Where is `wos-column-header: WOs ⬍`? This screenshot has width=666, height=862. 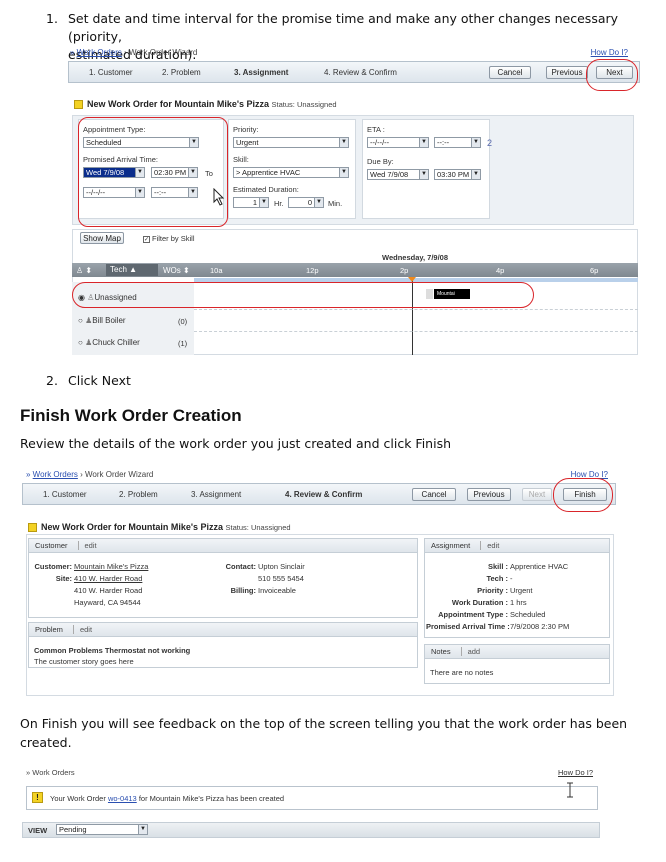
wos-column-header: WOs ⬍ is located at coordinates (176, 270).